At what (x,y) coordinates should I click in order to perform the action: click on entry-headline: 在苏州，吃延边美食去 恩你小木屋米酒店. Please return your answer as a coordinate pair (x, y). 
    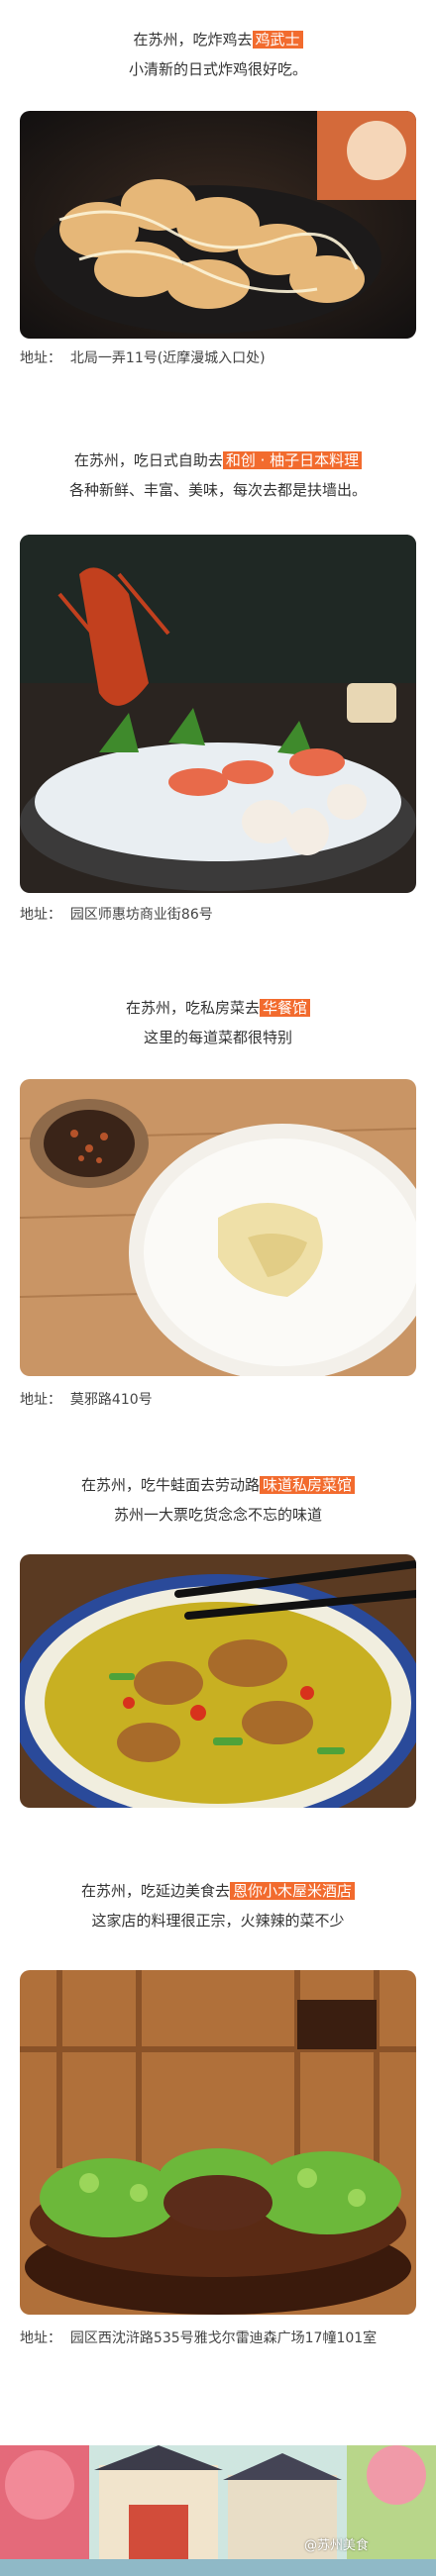
    Looking at the image, I should click on (218, 1891).